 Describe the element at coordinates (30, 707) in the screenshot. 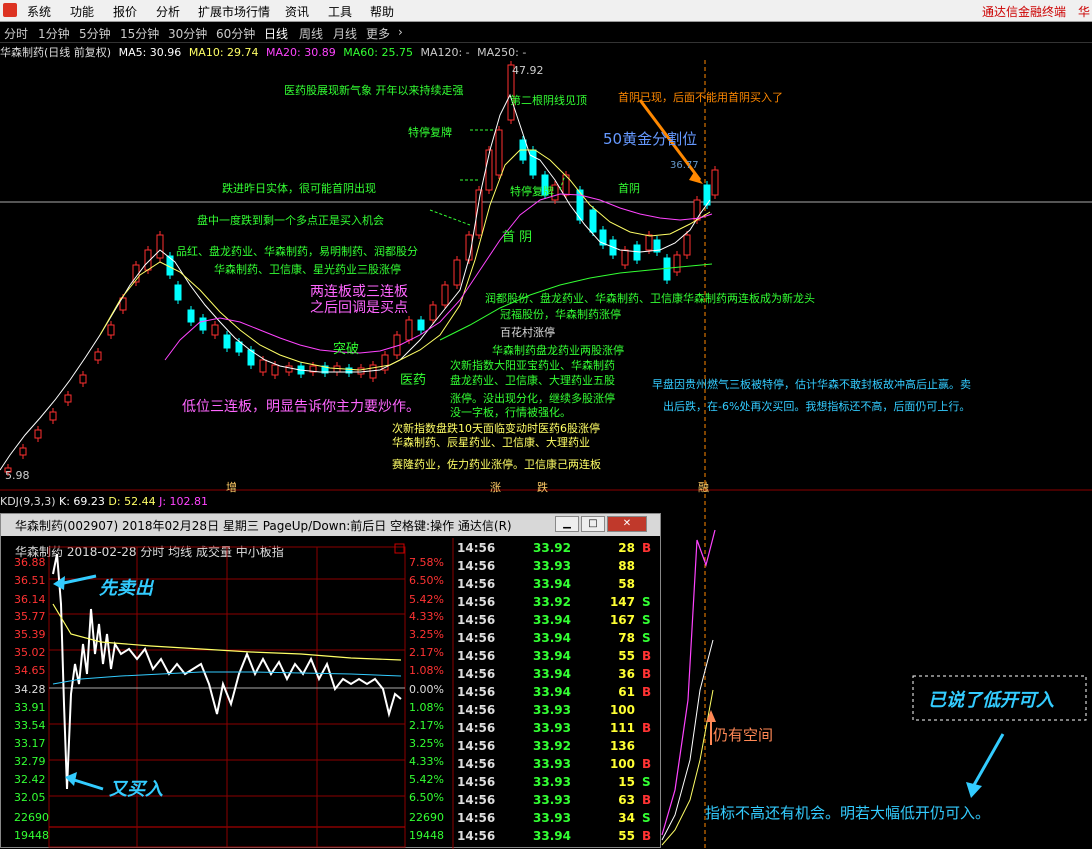

I see `left-scale-label: 33.91` at that location.